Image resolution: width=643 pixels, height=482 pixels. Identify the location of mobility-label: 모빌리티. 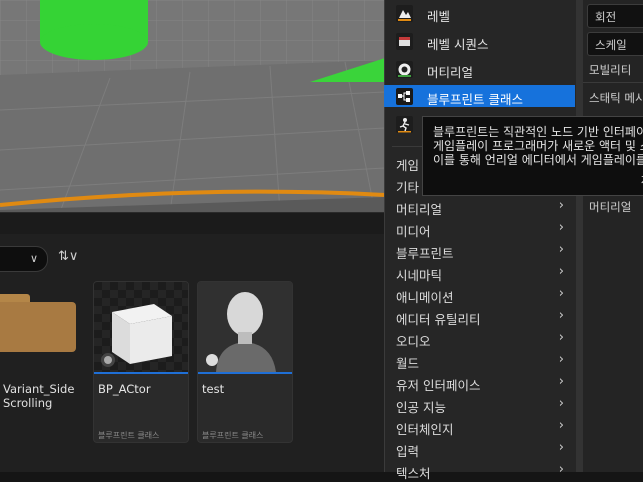
(610, 70).